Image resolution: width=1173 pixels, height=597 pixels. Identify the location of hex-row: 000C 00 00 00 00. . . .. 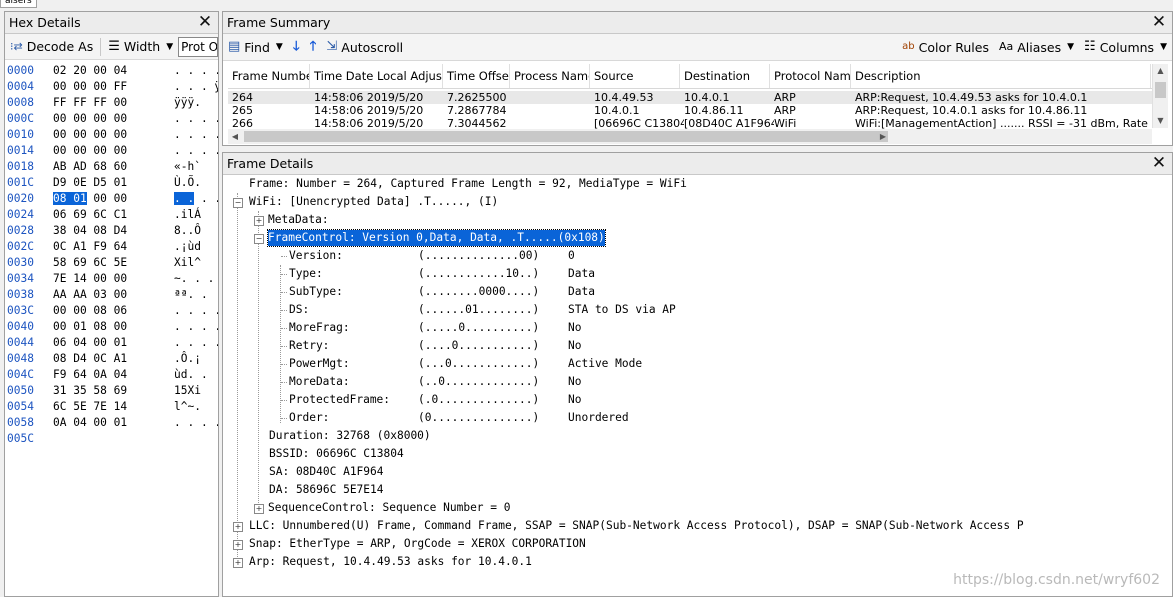
(112, 119).